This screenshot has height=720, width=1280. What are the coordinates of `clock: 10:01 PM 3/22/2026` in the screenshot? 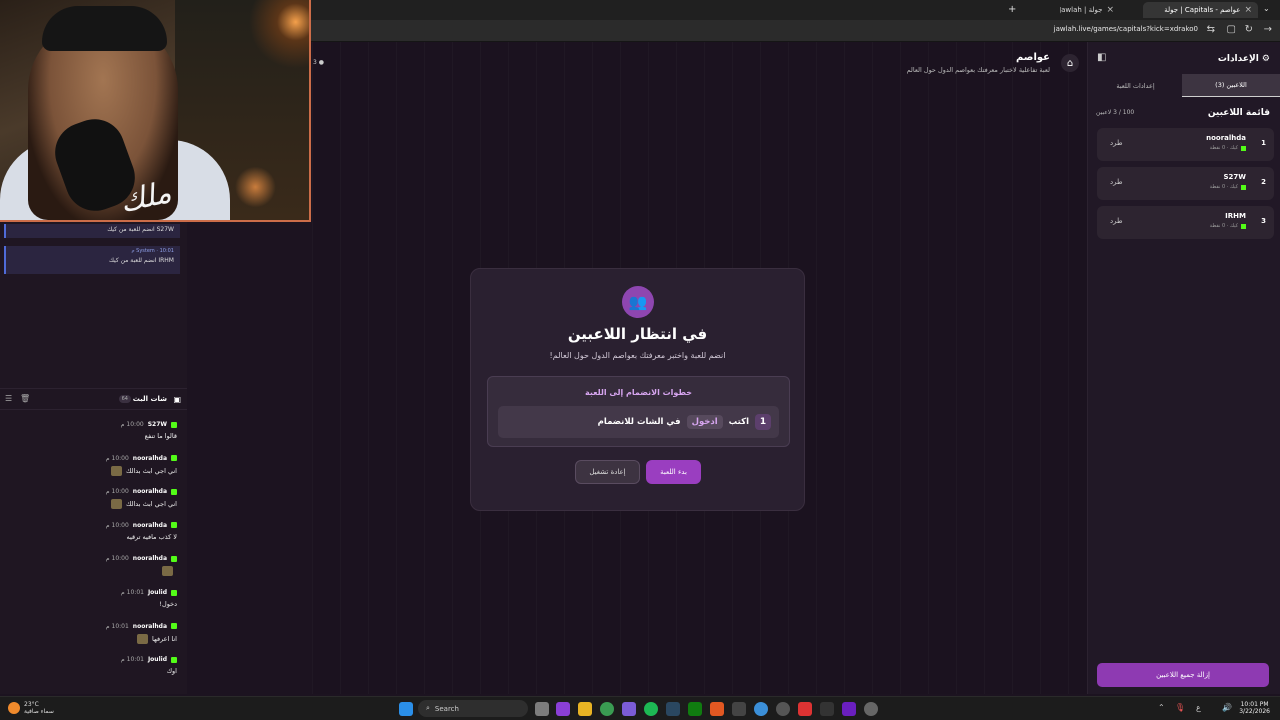 It's located at (1254, 708).